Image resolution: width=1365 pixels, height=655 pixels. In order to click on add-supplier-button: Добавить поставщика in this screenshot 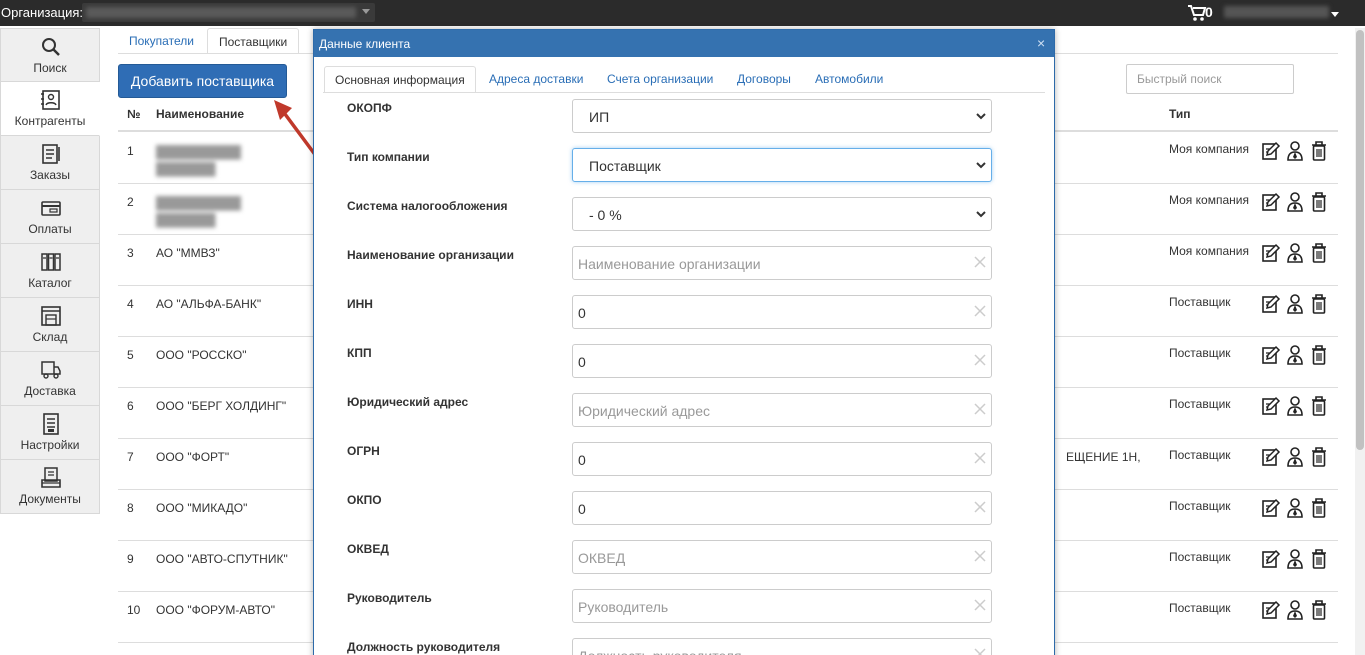, I will do `click(202, 81)`.